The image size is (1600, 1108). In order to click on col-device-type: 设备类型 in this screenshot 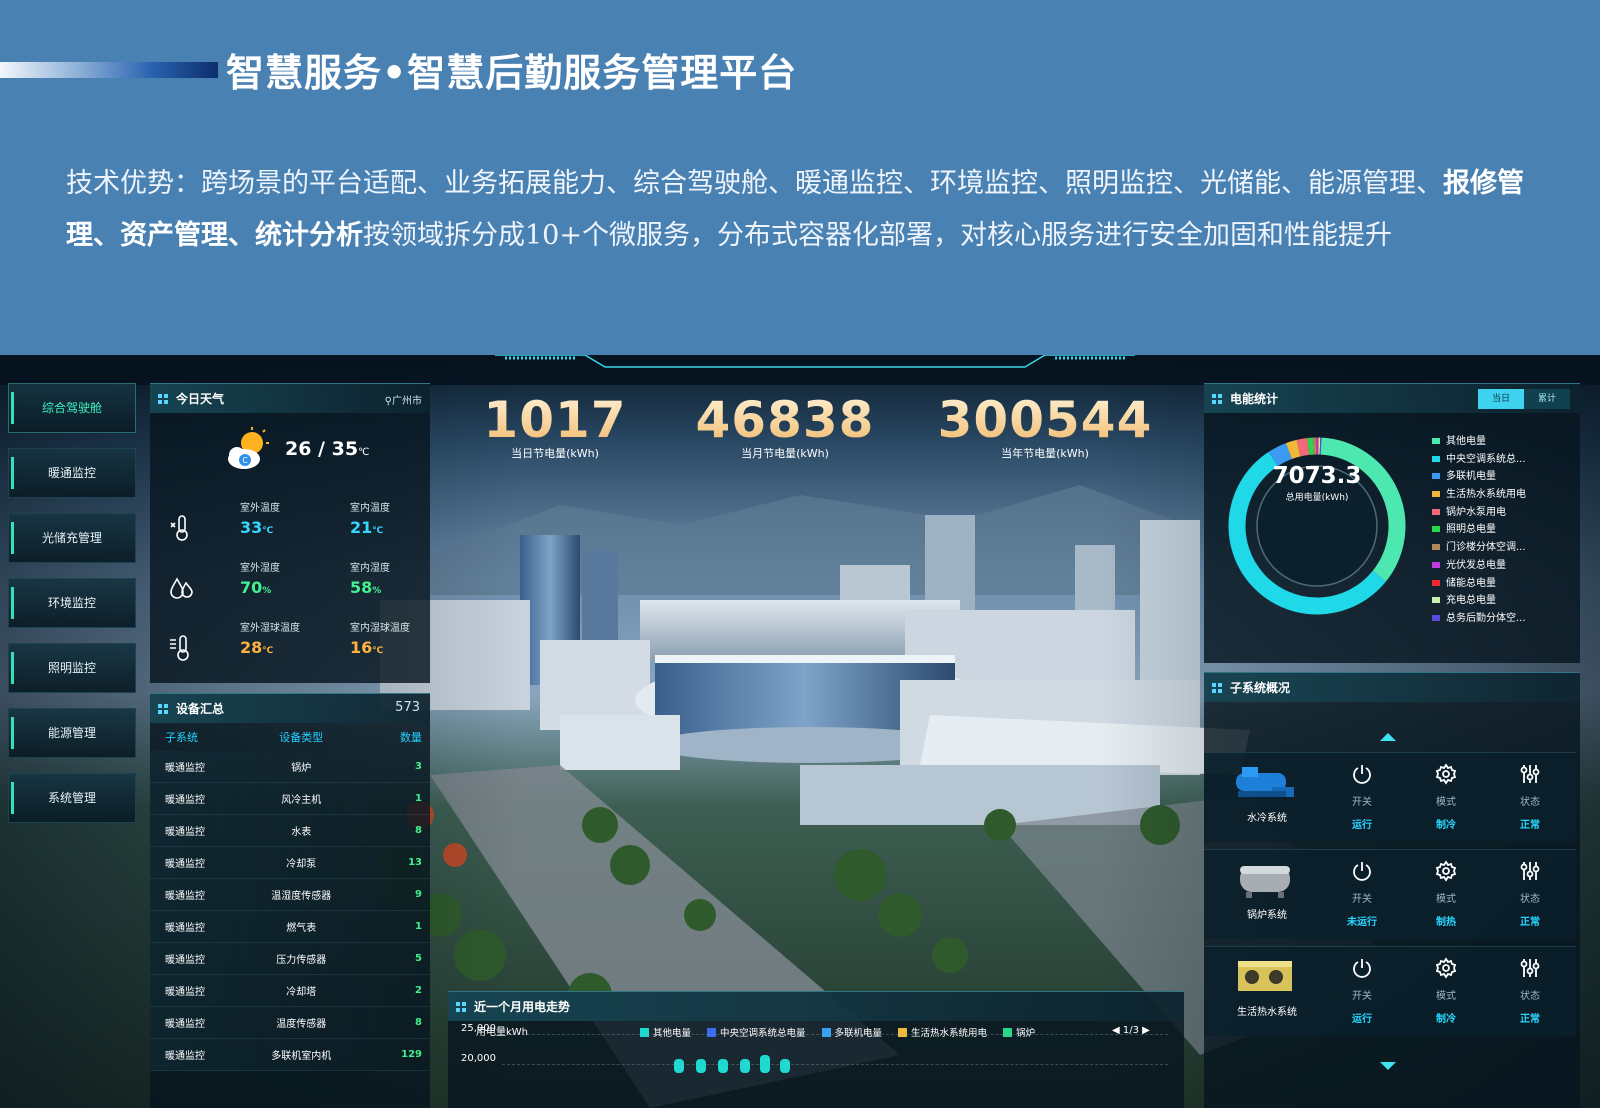, I will do `click(301, 737)`.